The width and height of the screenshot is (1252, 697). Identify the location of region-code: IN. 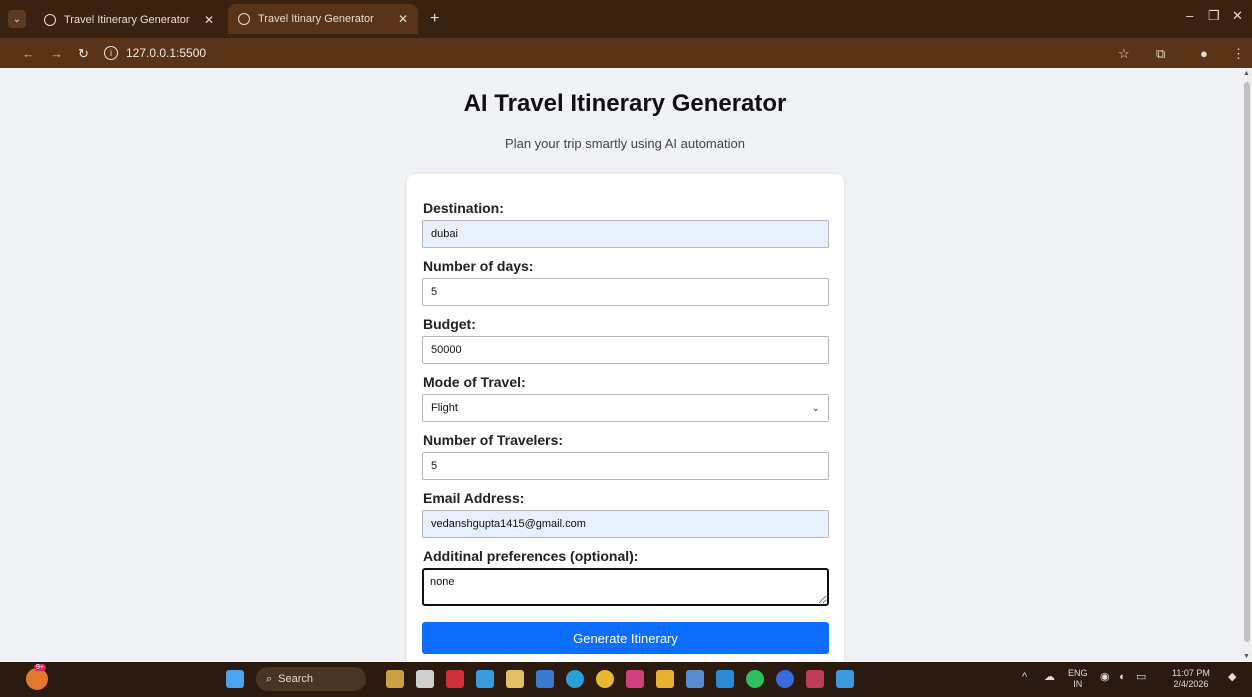
(1078, 684).